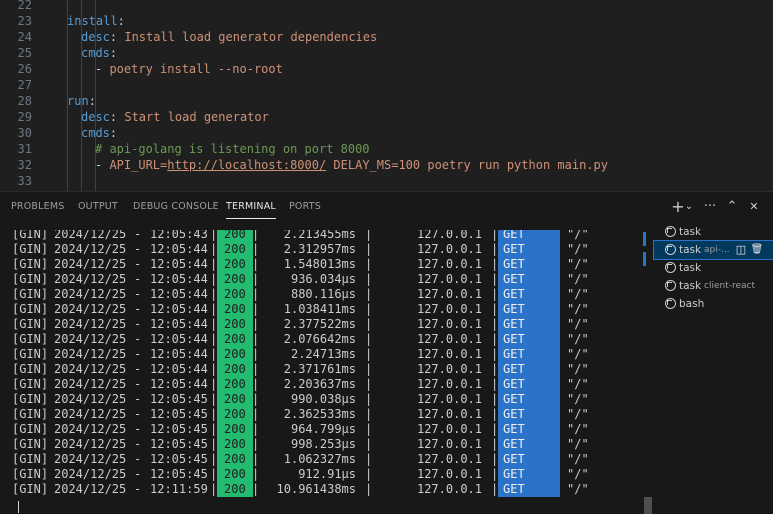 Image resolution: width=773 pixels, height=514 pixels. I want to click on log-latency: 1.038411ms, so click(319, 309).